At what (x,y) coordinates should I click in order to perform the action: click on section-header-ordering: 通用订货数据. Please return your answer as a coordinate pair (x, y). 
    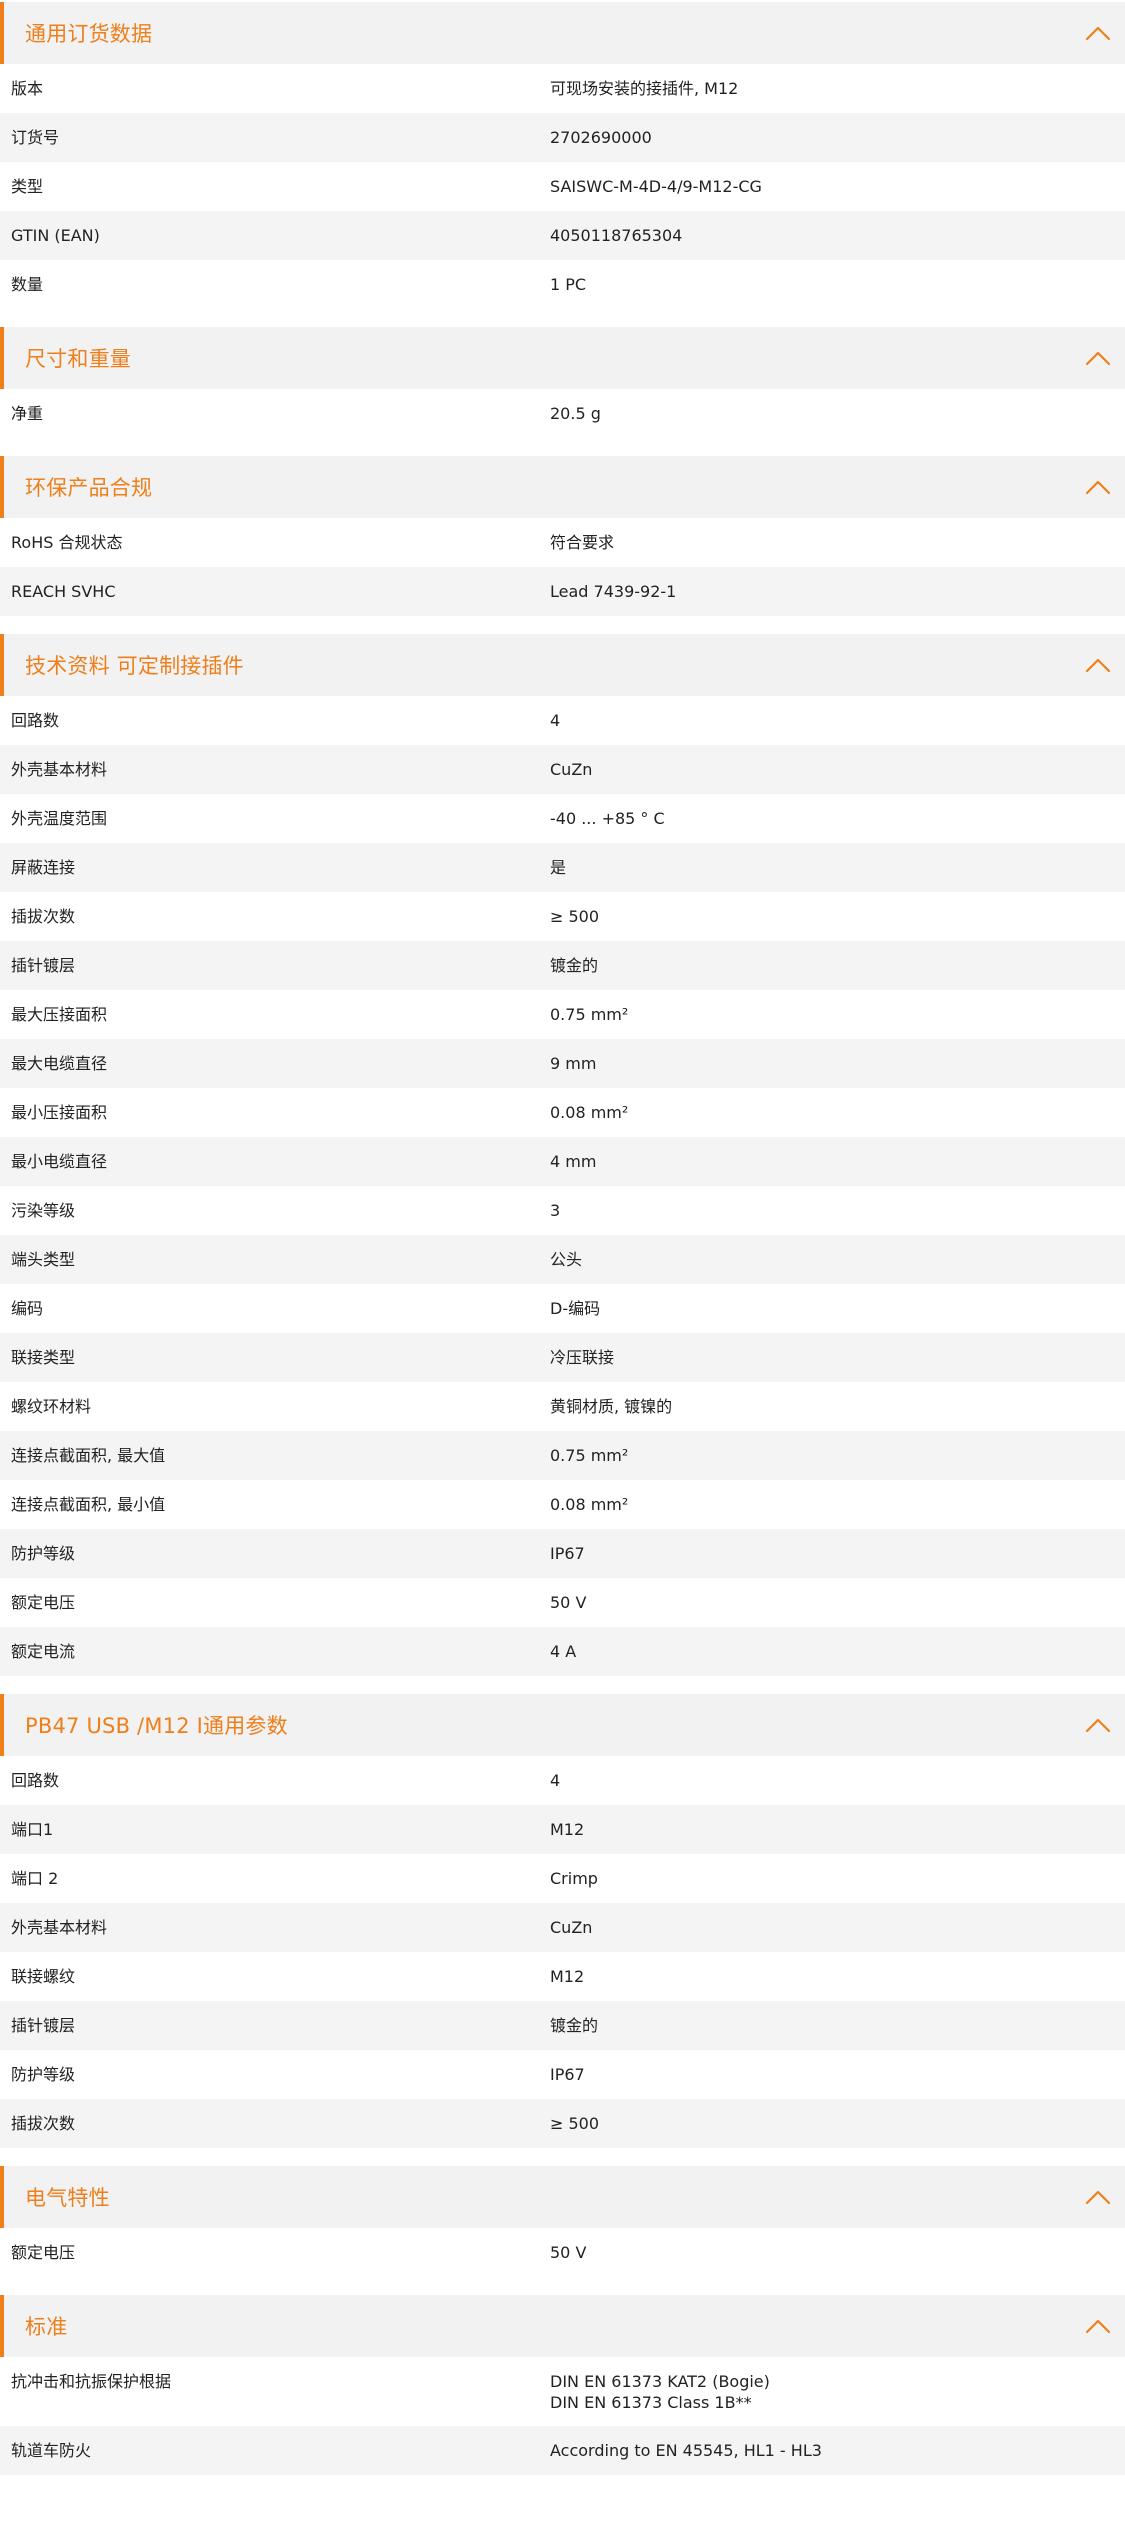
    Looking at the image, I should click on (562, 33).